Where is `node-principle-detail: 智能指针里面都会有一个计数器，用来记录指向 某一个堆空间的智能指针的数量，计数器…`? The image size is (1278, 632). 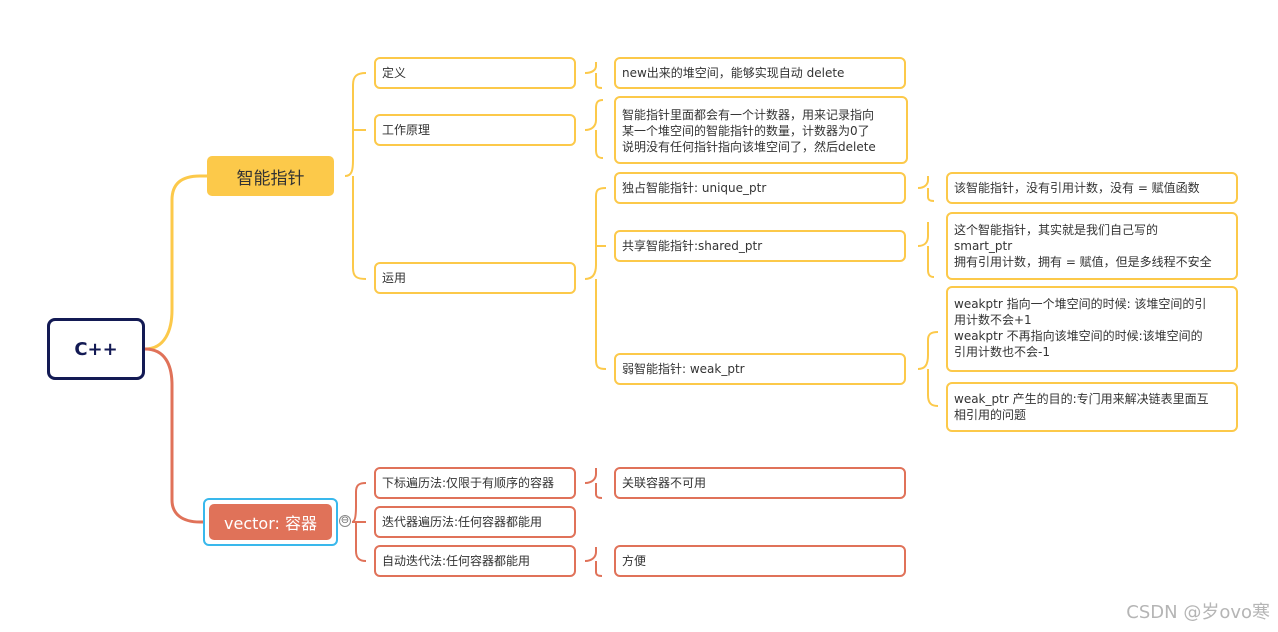
node-principle-detail: 智能指针里面都会有一个计数器，用来记录指向 某一个堆空间的智能指针的数量，计数器… is located at coordinates (761, 130).